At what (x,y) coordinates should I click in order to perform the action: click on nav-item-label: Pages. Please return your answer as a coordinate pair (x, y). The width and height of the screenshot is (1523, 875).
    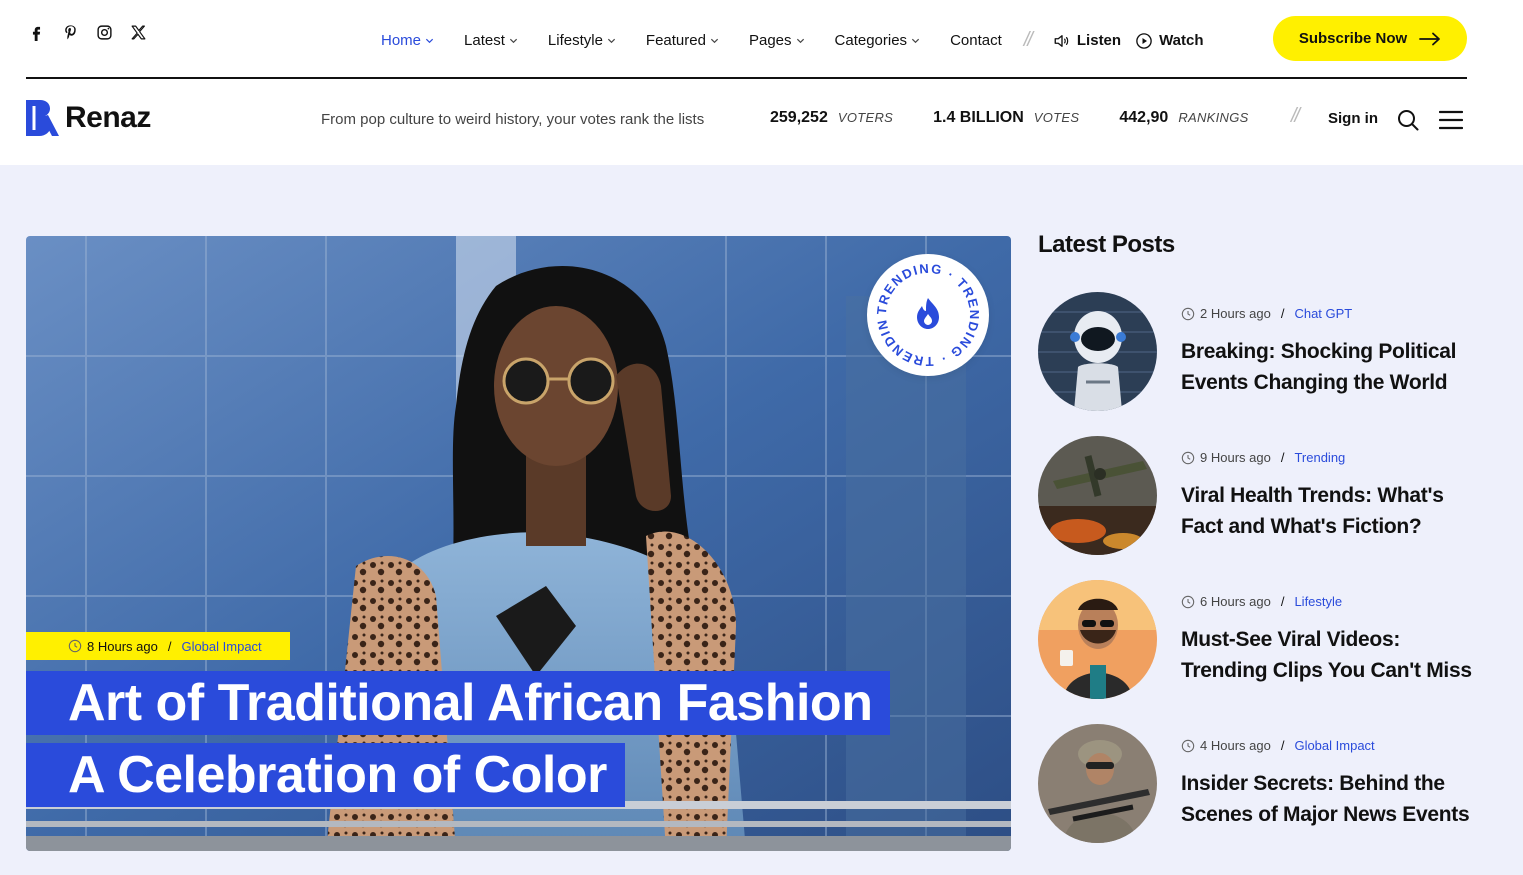
    Looking at the image, I should click on (770, 40).